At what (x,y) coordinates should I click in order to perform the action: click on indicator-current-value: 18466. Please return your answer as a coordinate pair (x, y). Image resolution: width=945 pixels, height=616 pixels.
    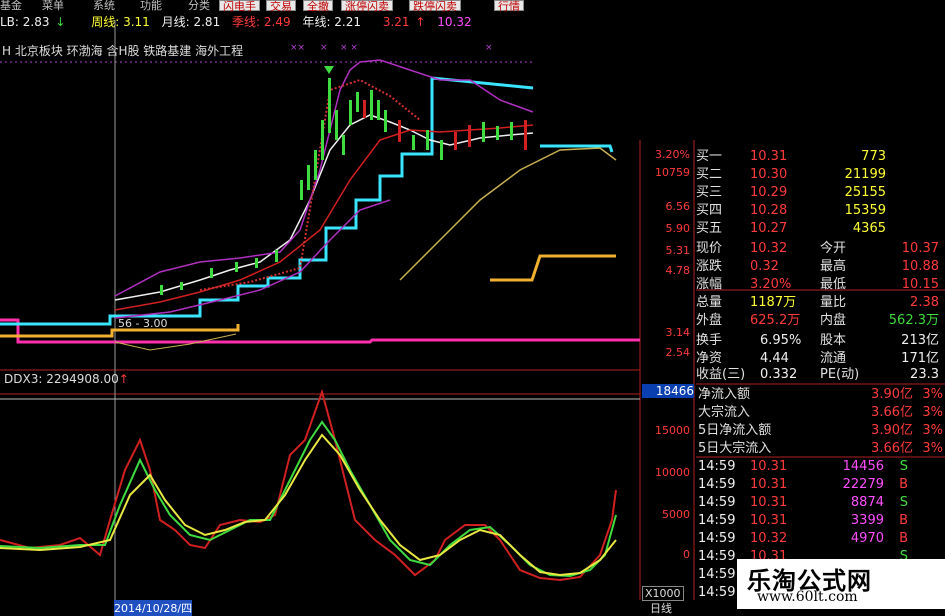
    Looking at the image, I should click on (668, 391).